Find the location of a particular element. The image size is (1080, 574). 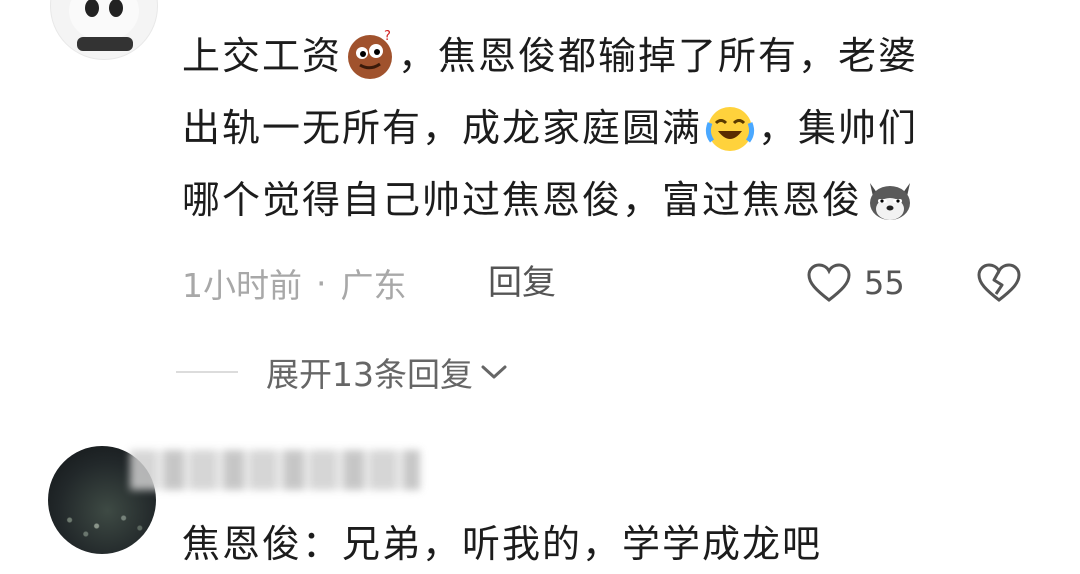

comment-line-3: 哪个觉得自己帅过焦恩俊，富过焦恩俊 is located at coordinates (617, 200).